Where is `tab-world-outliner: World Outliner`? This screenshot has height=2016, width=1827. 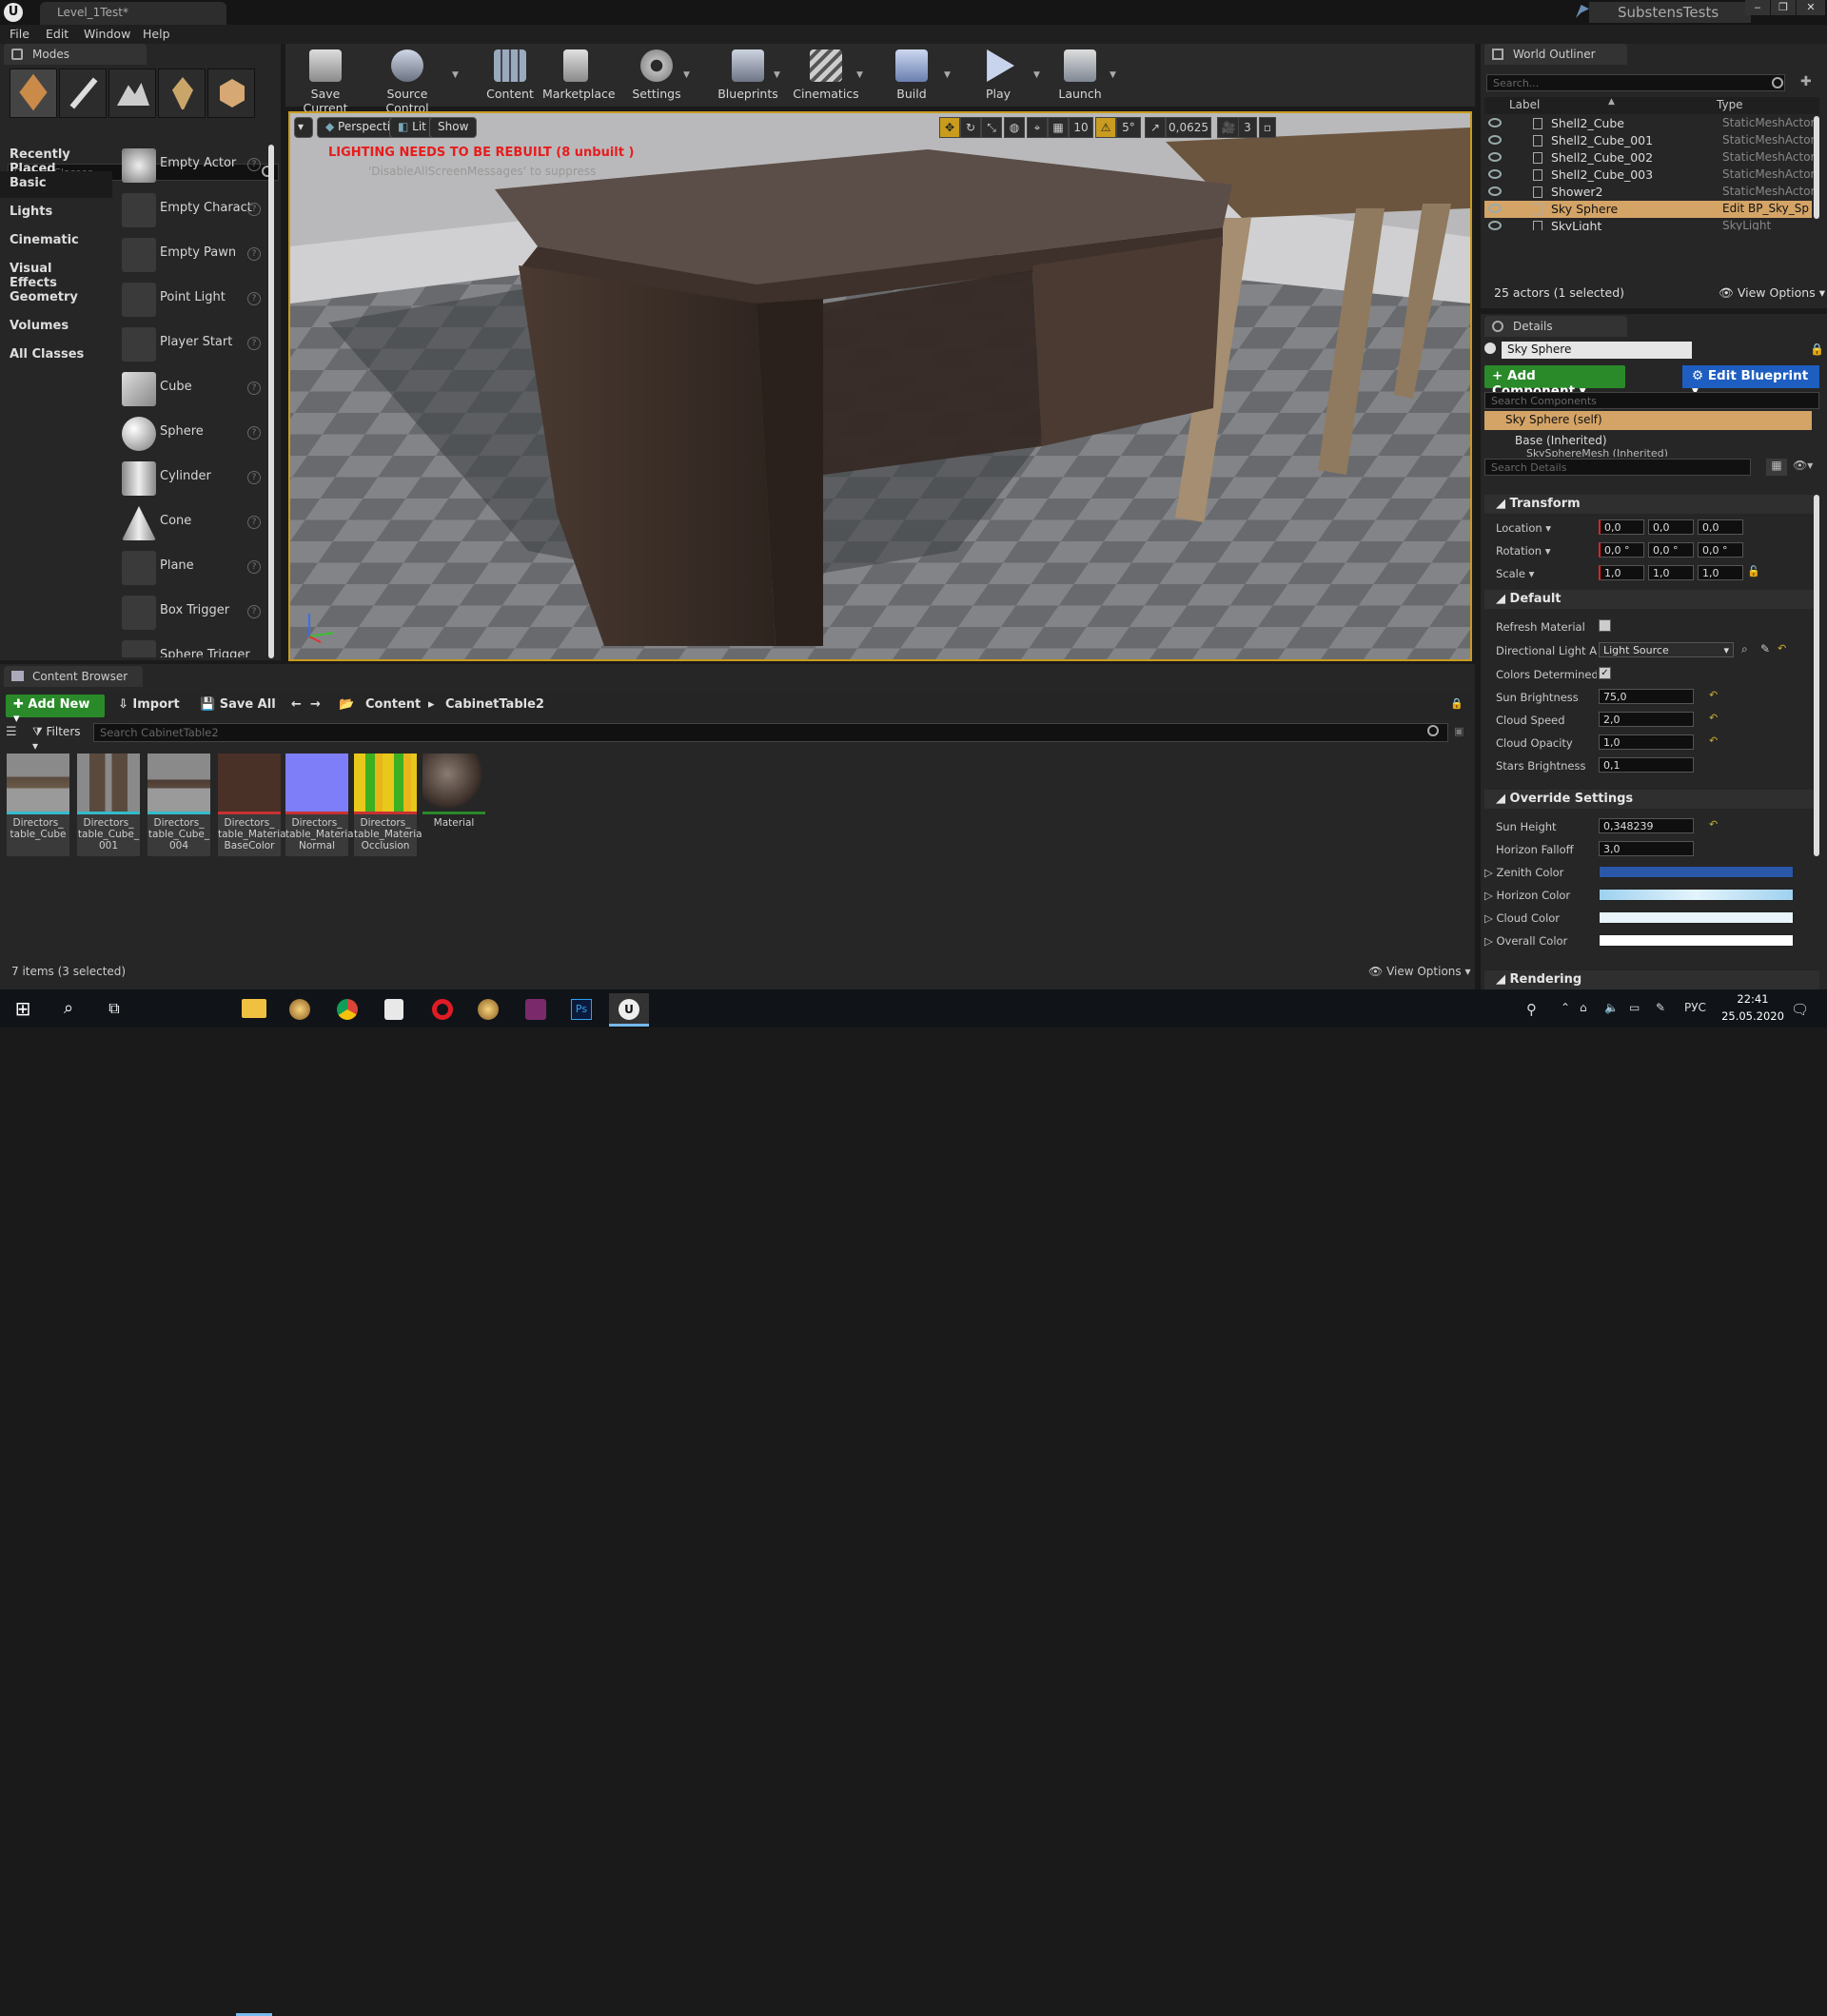
tab-world-outliner: World Outliner is located at coordinates (1555, 54).